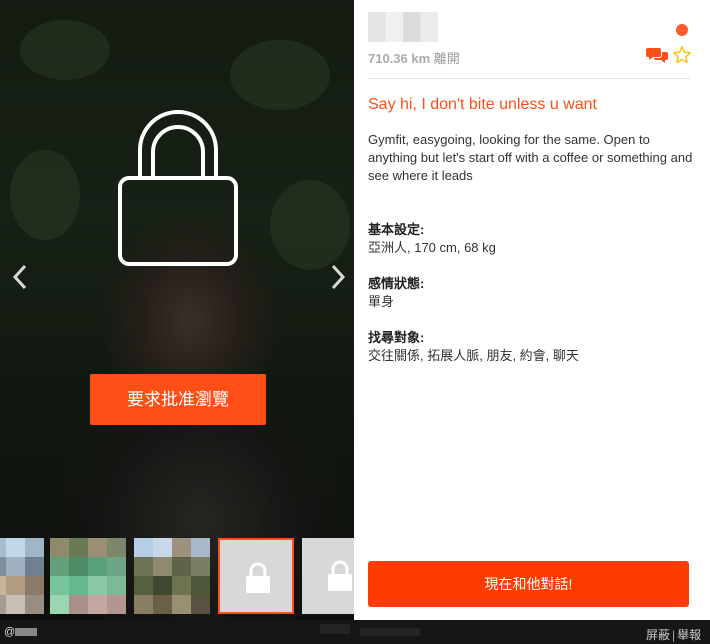 The width and height of the screenshot is (710, 644). I want to click on divider, so click(529, 78).